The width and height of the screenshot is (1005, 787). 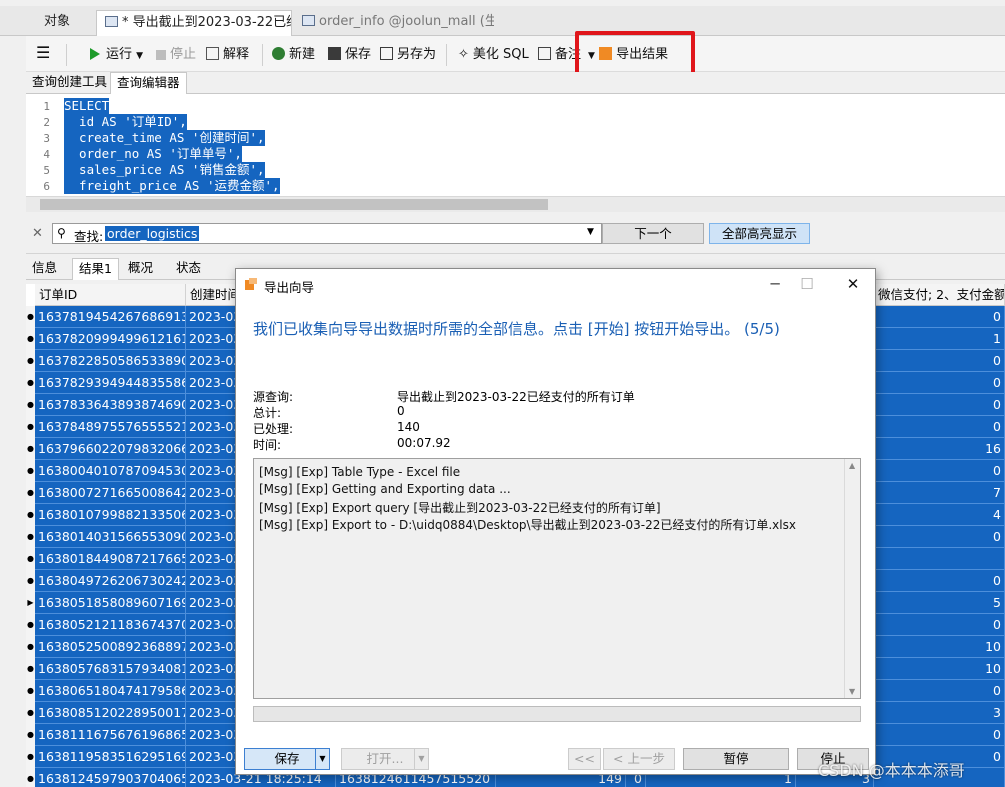 I want to click on cell-order-id: 1638065180474179586, so click(x=110, y=691).